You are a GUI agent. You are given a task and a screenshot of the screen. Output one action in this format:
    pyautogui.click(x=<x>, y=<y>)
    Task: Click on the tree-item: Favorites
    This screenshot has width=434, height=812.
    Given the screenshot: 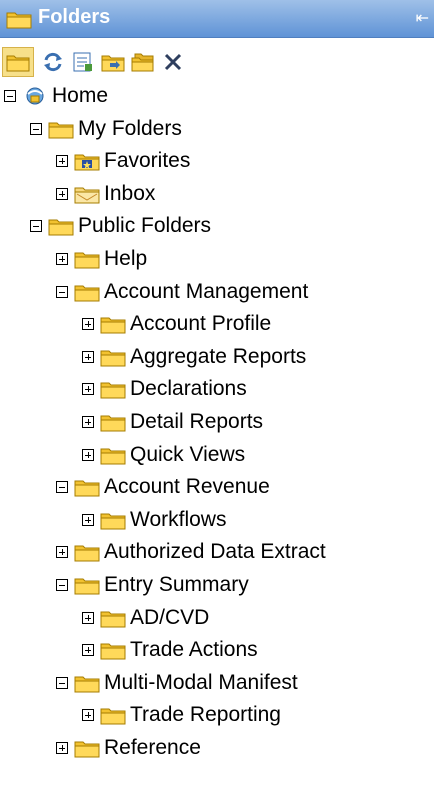 What is the action you would take?
    pyautogui.click(x=123, y=161)
    